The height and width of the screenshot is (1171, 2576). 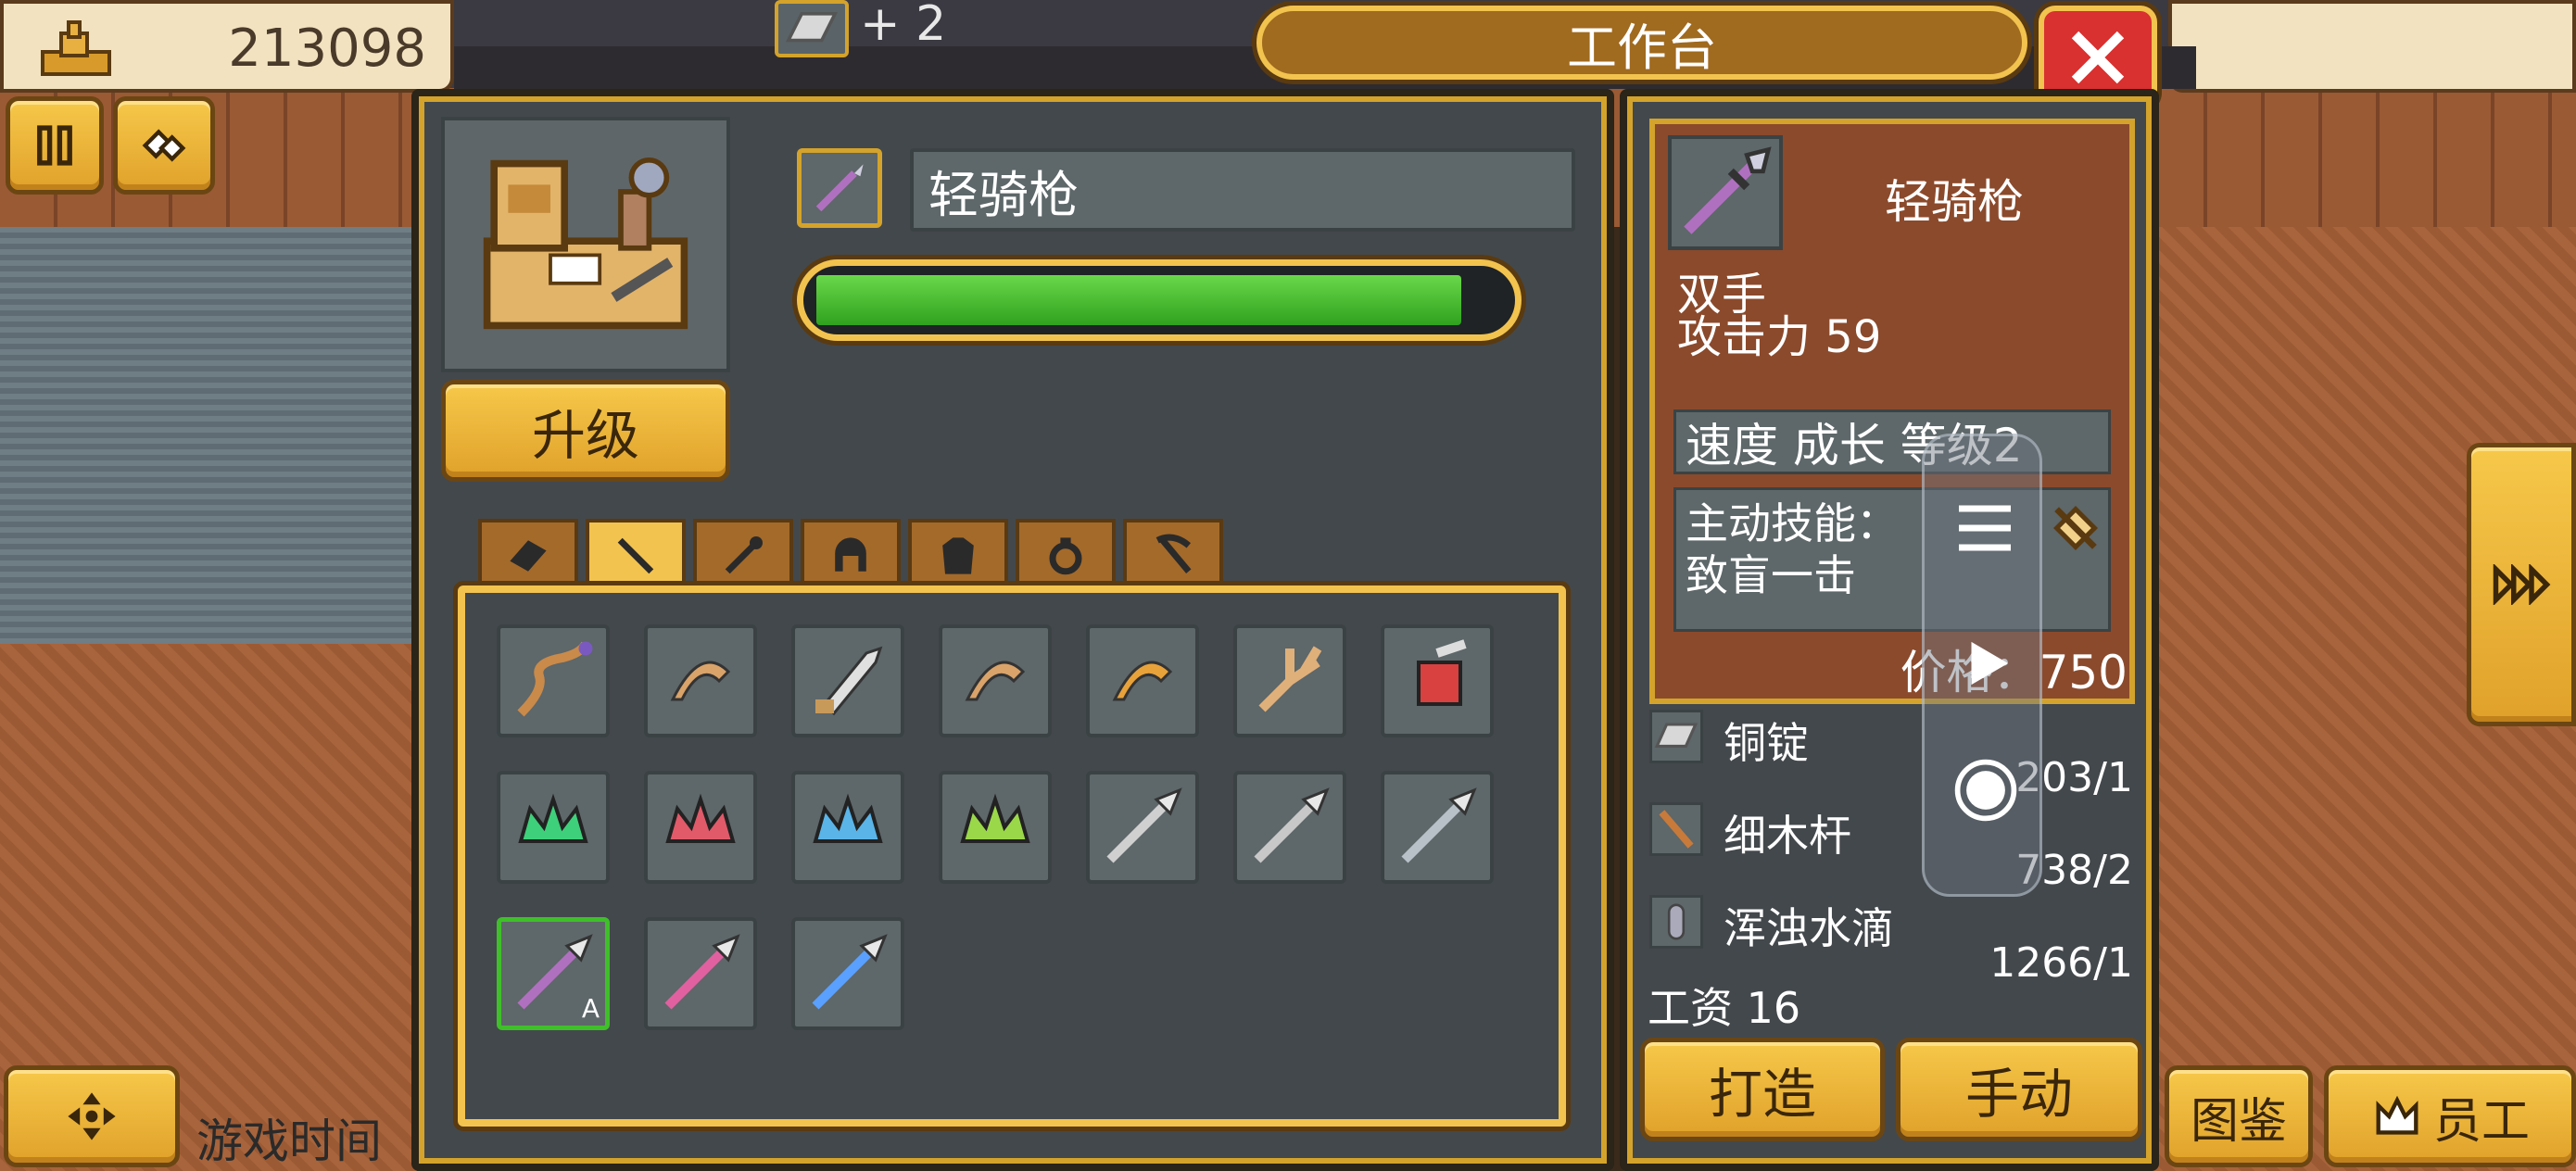 I want to click on upgrade-button: 升级, so click(x=585, y=431).